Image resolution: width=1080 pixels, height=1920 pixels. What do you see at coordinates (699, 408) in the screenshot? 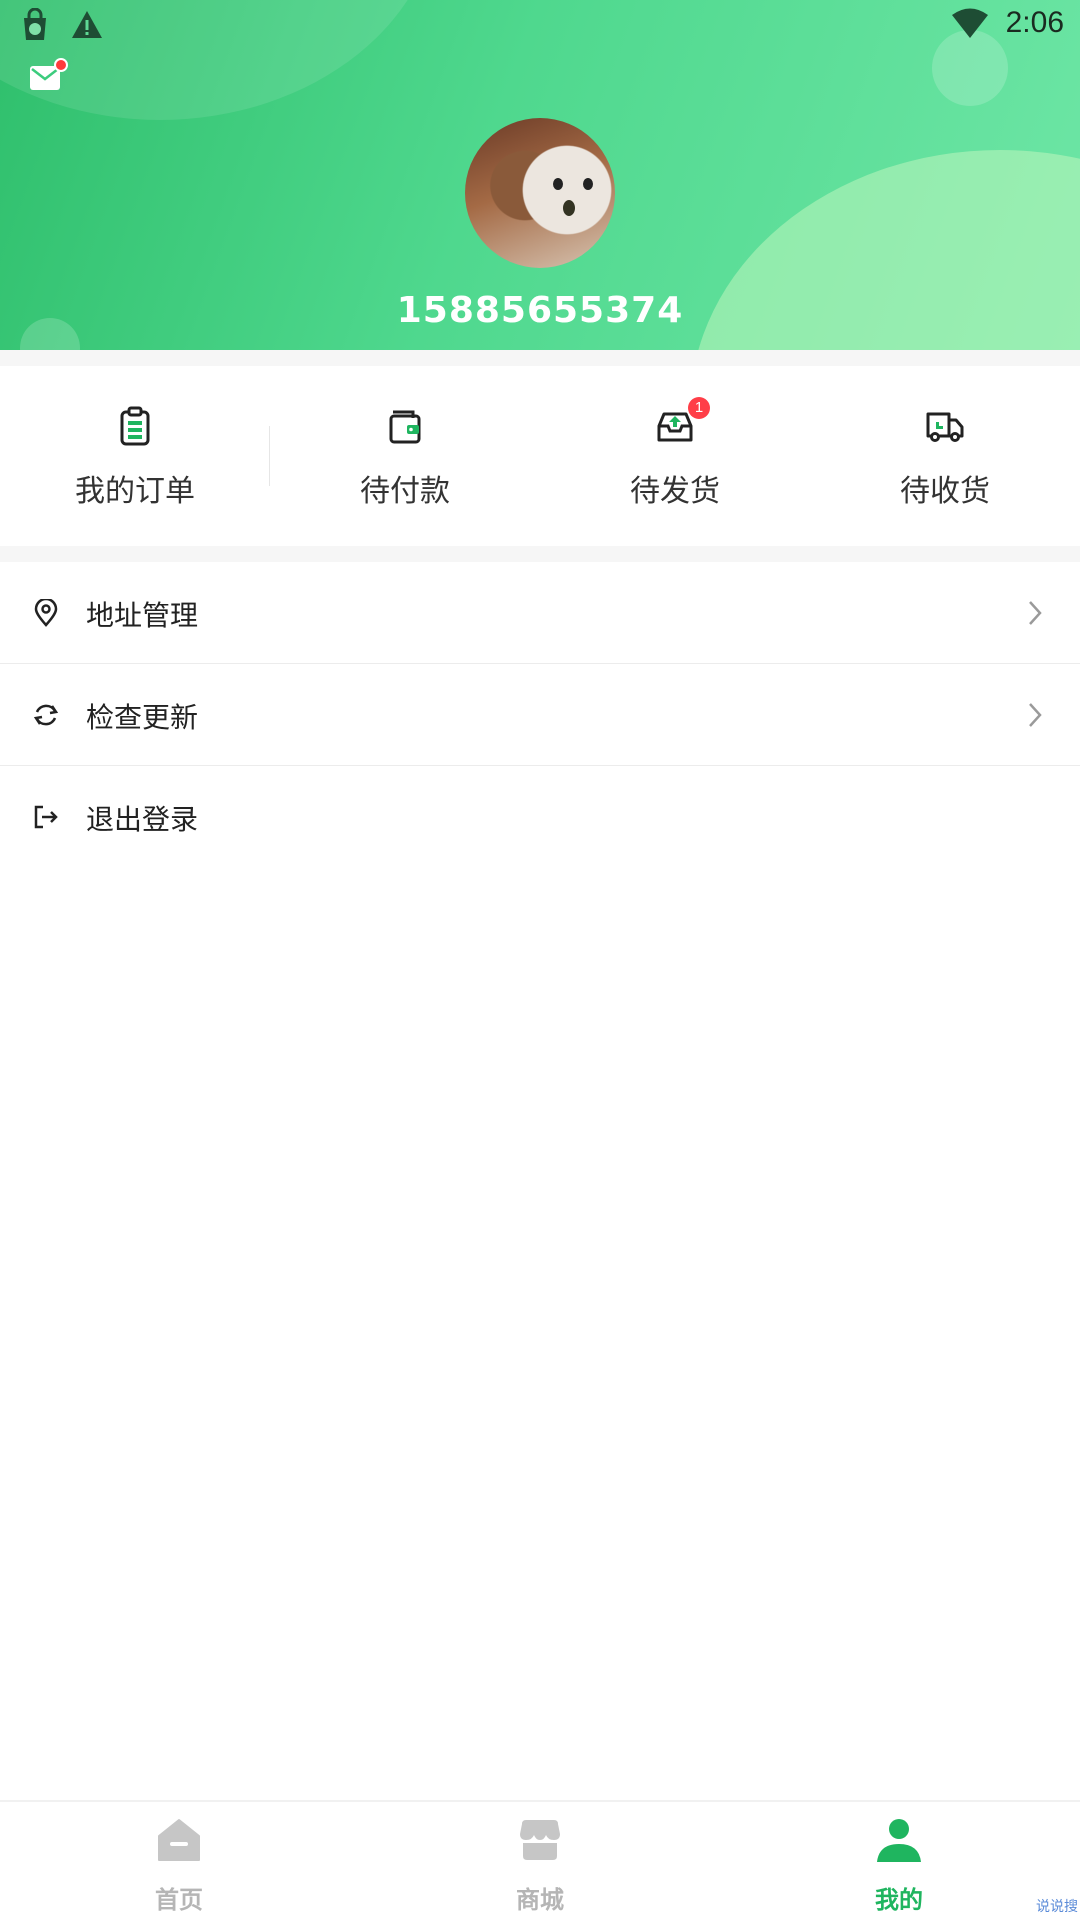
I see `shipment-count-badge: 1` at bounding box center [699, 408].